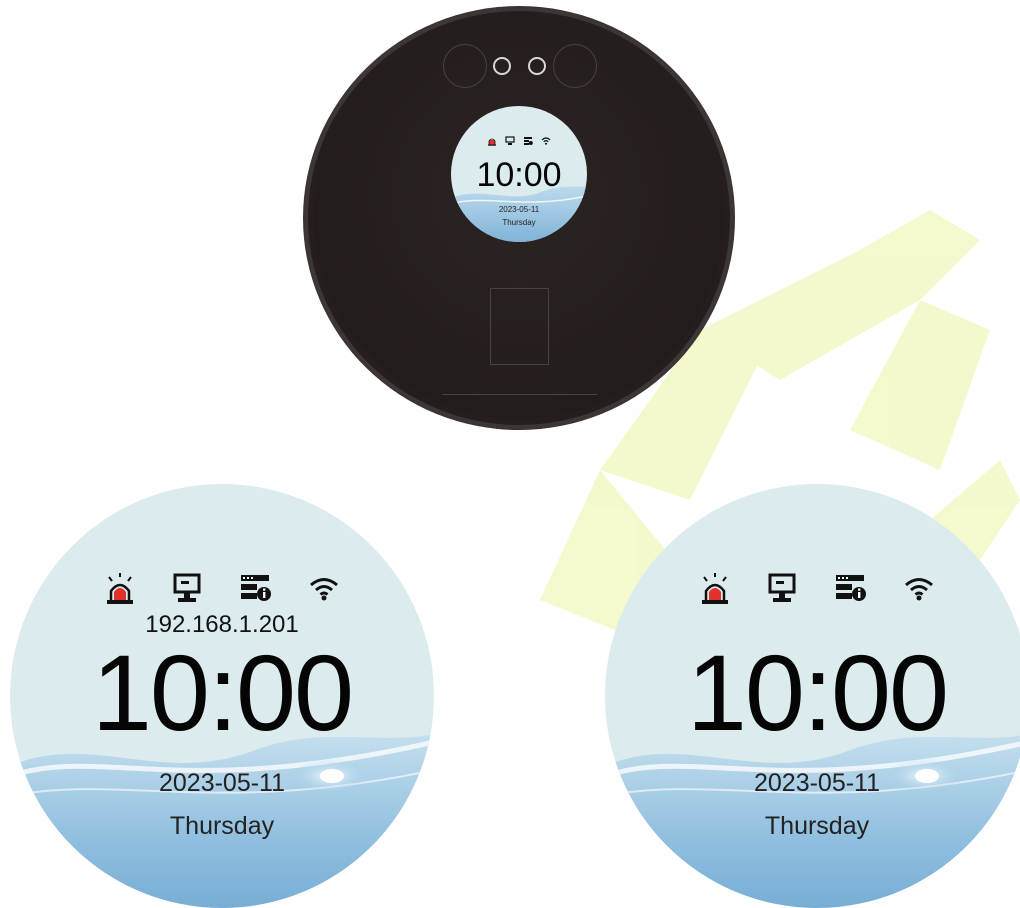 The height and width of the screenshot is (908, 1020). Describe the element at coordinates (465, 66) in the screenshot. I see `camera-left` at that location.